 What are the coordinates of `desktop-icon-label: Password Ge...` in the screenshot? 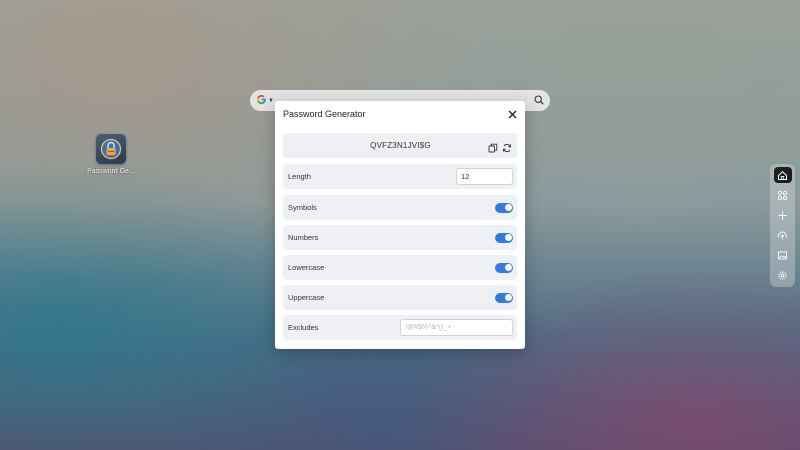 It's located at (111, 171).